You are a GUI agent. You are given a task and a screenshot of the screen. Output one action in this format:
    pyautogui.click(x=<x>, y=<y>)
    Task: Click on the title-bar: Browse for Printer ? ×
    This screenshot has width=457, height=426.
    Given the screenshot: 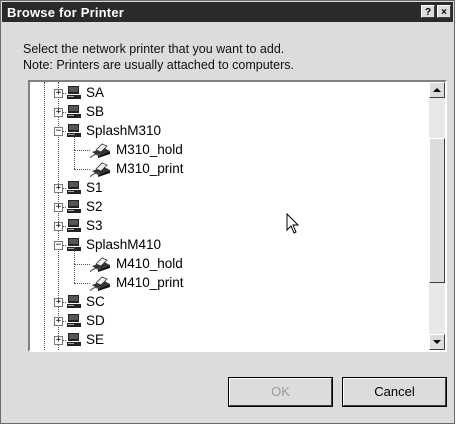 What is the action you would take?
    pyautogui.click(x=227, y=12)
    